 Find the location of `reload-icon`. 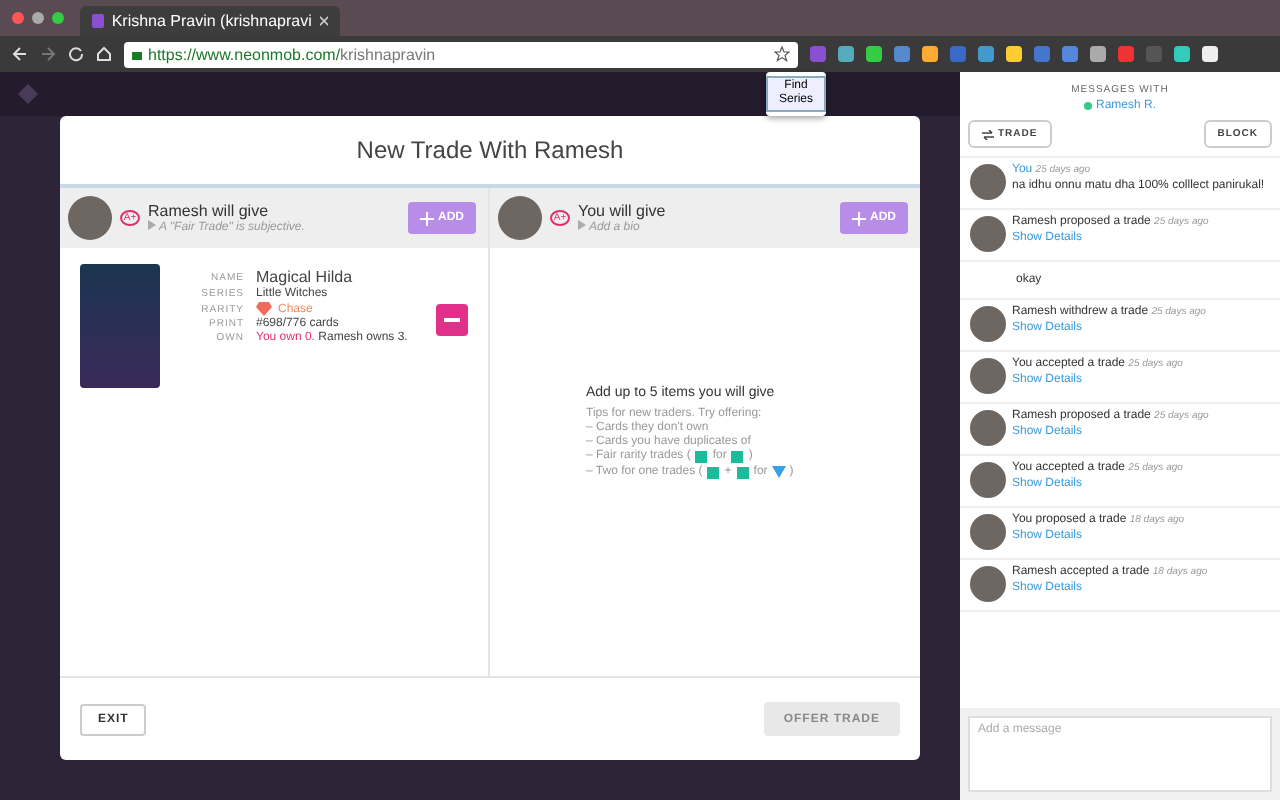

reload-icon is located at coordinates (76, 54).